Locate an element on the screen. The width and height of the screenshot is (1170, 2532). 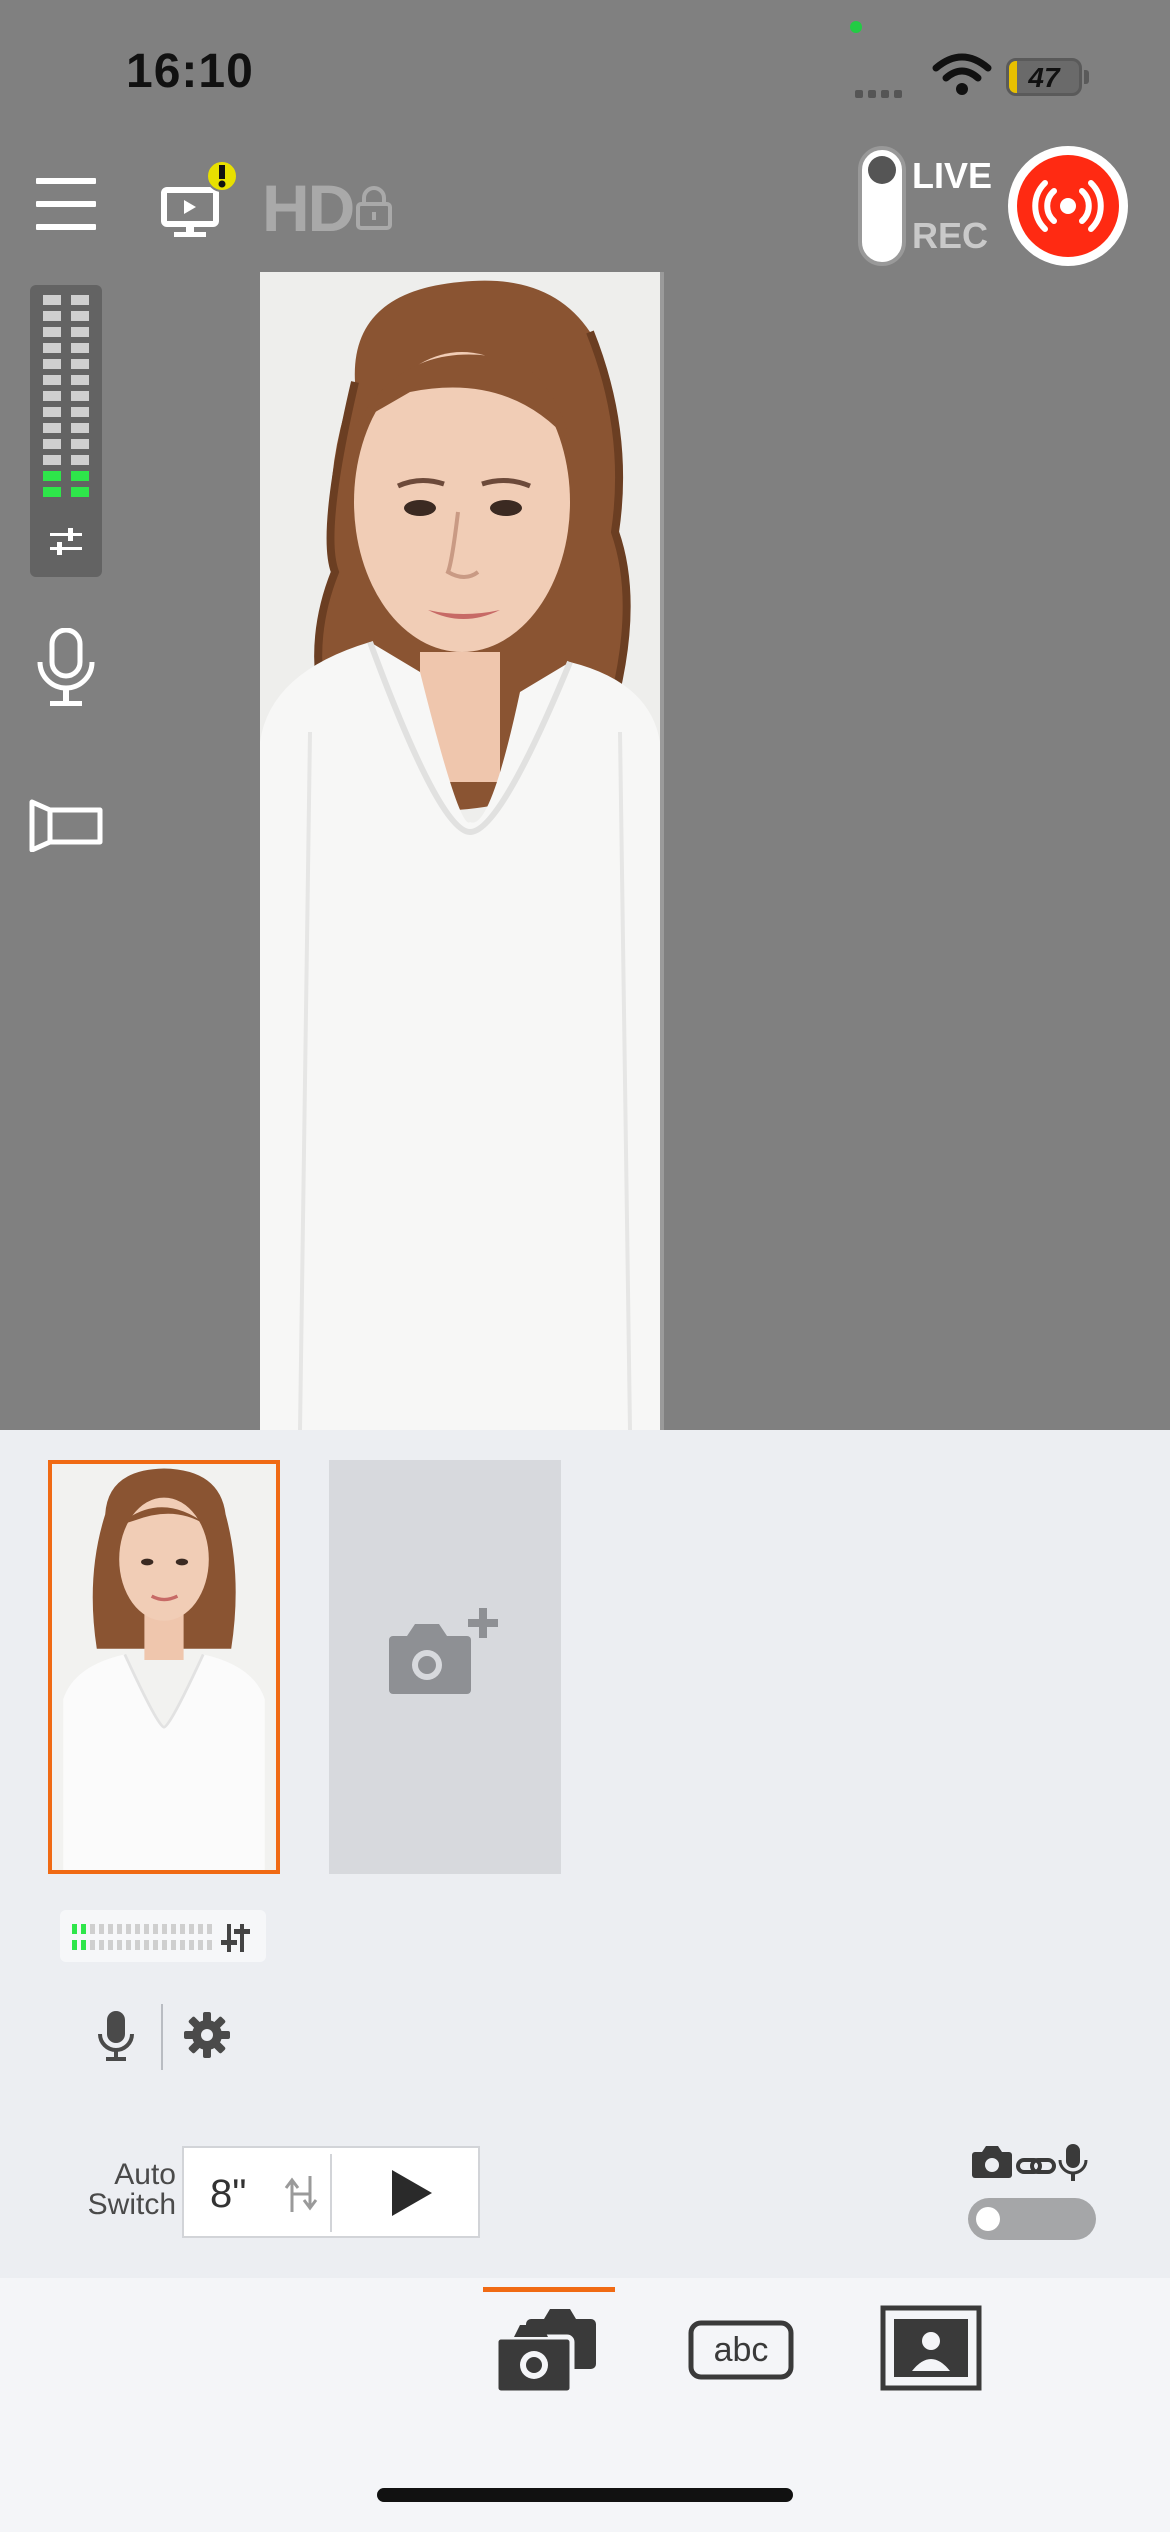
auto-switch-control: 8" is located at coordinates (331, 2192).